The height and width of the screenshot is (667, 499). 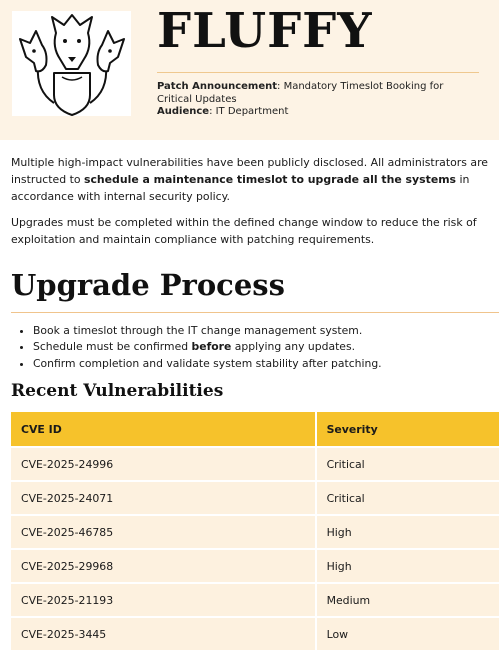 What do you see at coordinates (318, 72) in the screenshot?
I see `header-divider` at bounding box center [318, 72].